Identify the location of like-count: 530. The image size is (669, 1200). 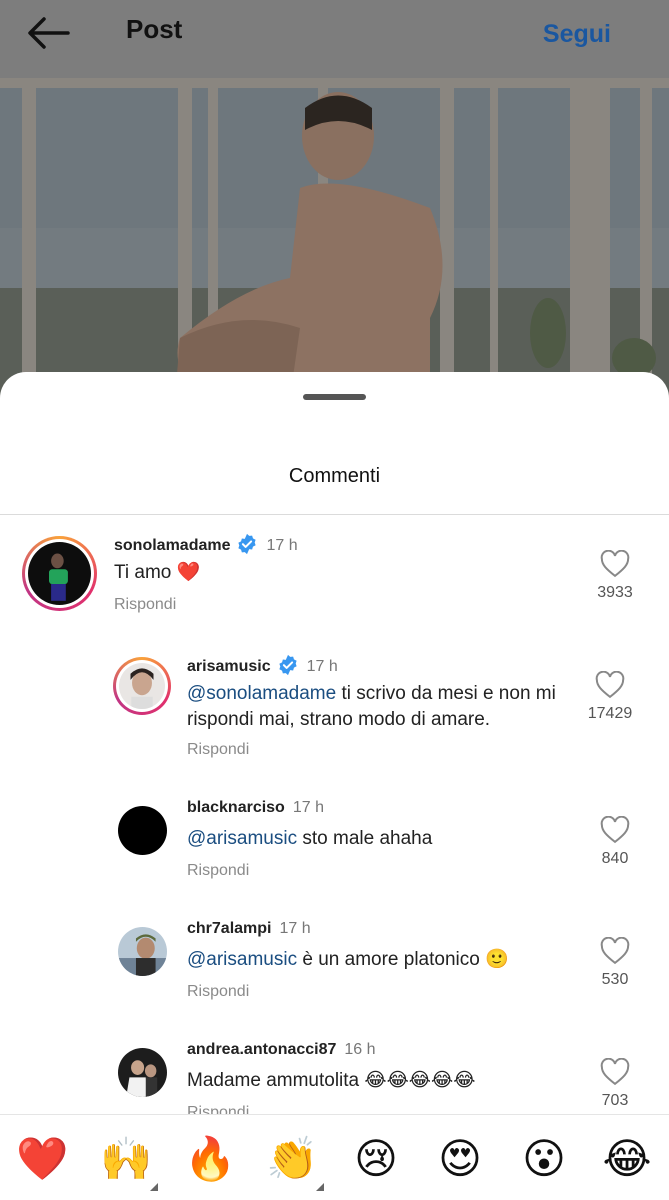
(615, 979).